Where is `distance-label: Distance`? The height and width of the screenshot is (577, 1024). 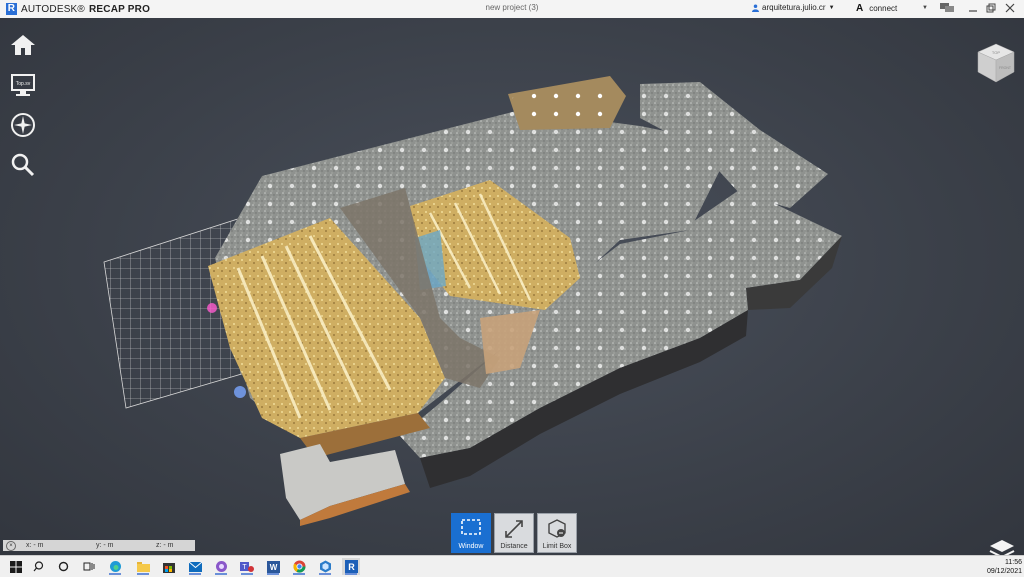 distance-label: Distance is located at coordinates (514, 546).